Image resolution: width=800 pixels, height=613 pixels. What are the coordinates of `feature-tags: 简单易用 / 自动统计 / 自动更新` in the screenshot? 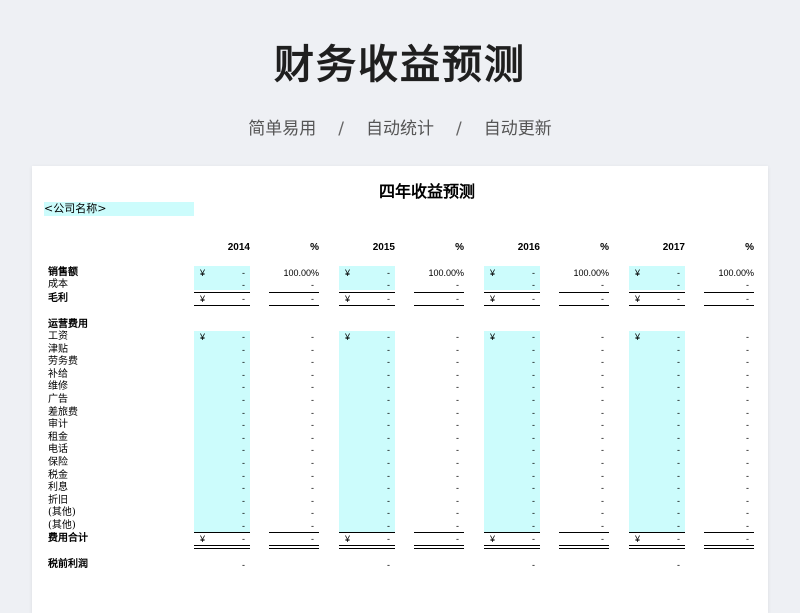 It's located at (400, 126).